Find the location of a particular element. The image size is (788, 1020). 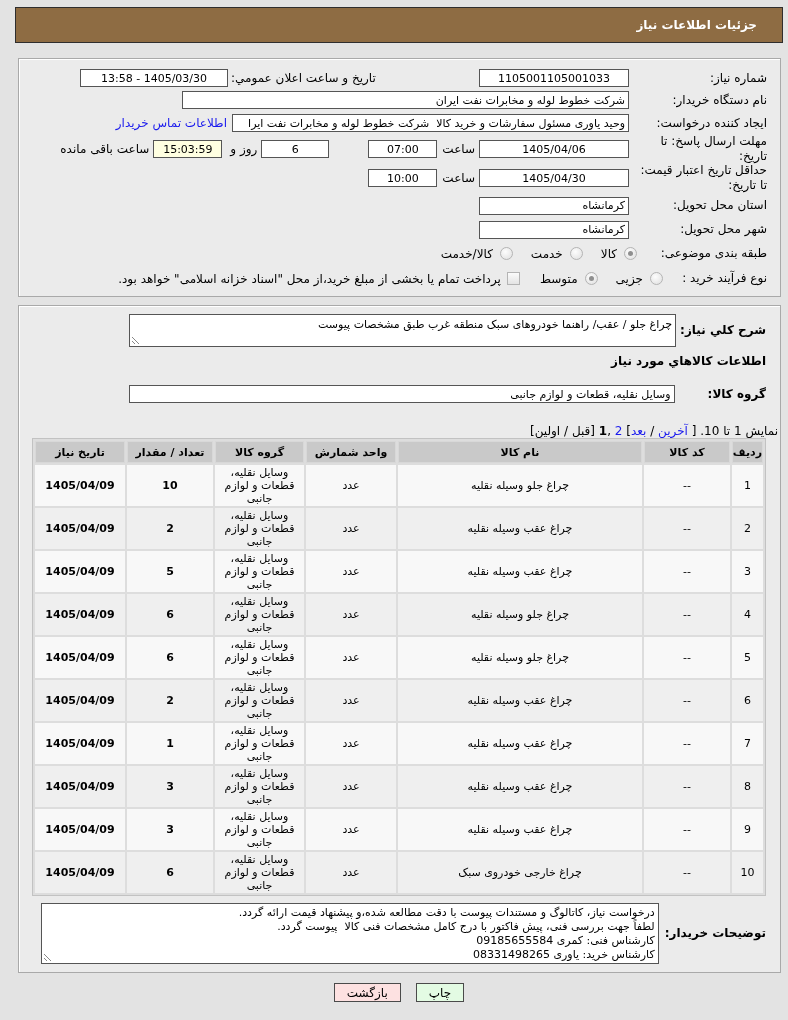

field-label: استان محل تحویل: is located at coordinates (719, 205).